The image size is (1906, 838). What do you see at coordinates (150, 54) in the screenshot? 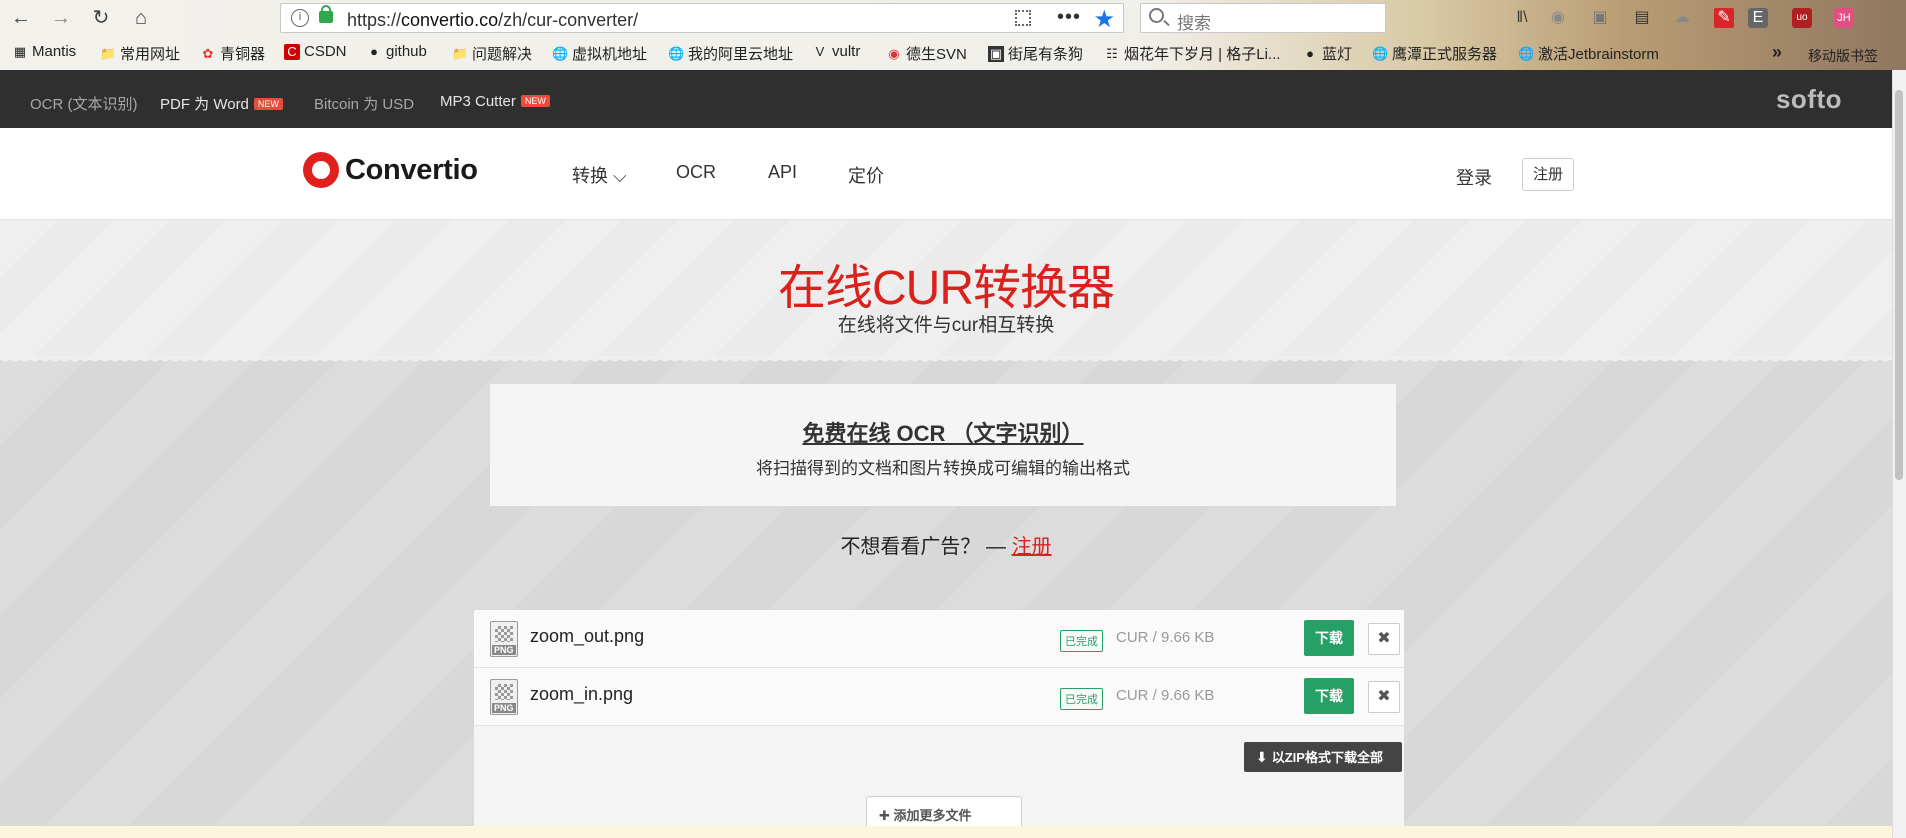
I see `bookmark-label: 常用网址` at bounding box center [150, 54].